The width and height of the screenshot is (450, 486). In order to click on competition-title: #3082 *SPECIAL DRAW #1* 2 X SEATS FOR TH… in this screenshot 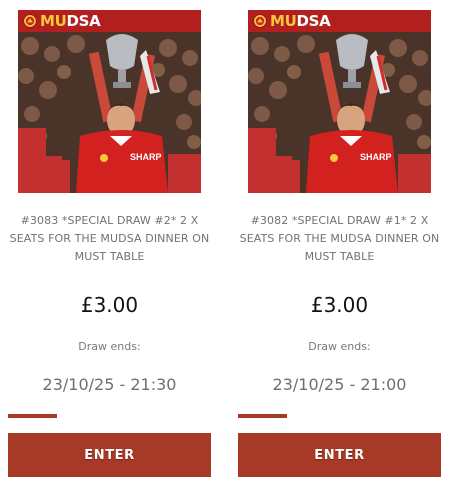, I will do `click(339, 239)`.